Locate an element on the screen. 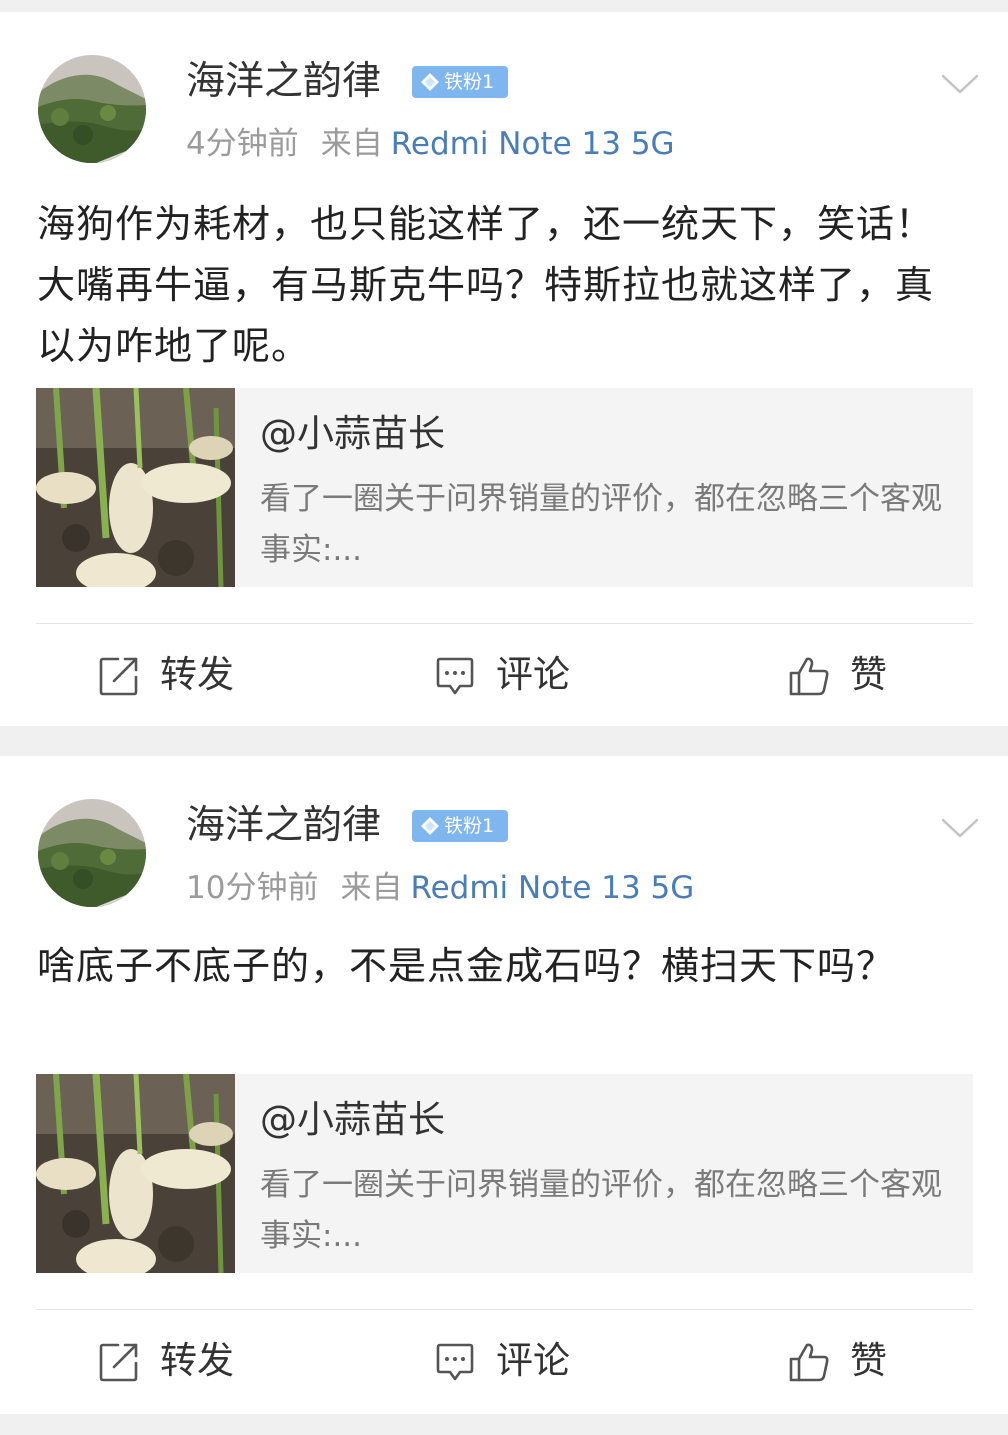 The image size is (1008, 1435). post-time: 10分钟前 is located at coordinates (252, 888).